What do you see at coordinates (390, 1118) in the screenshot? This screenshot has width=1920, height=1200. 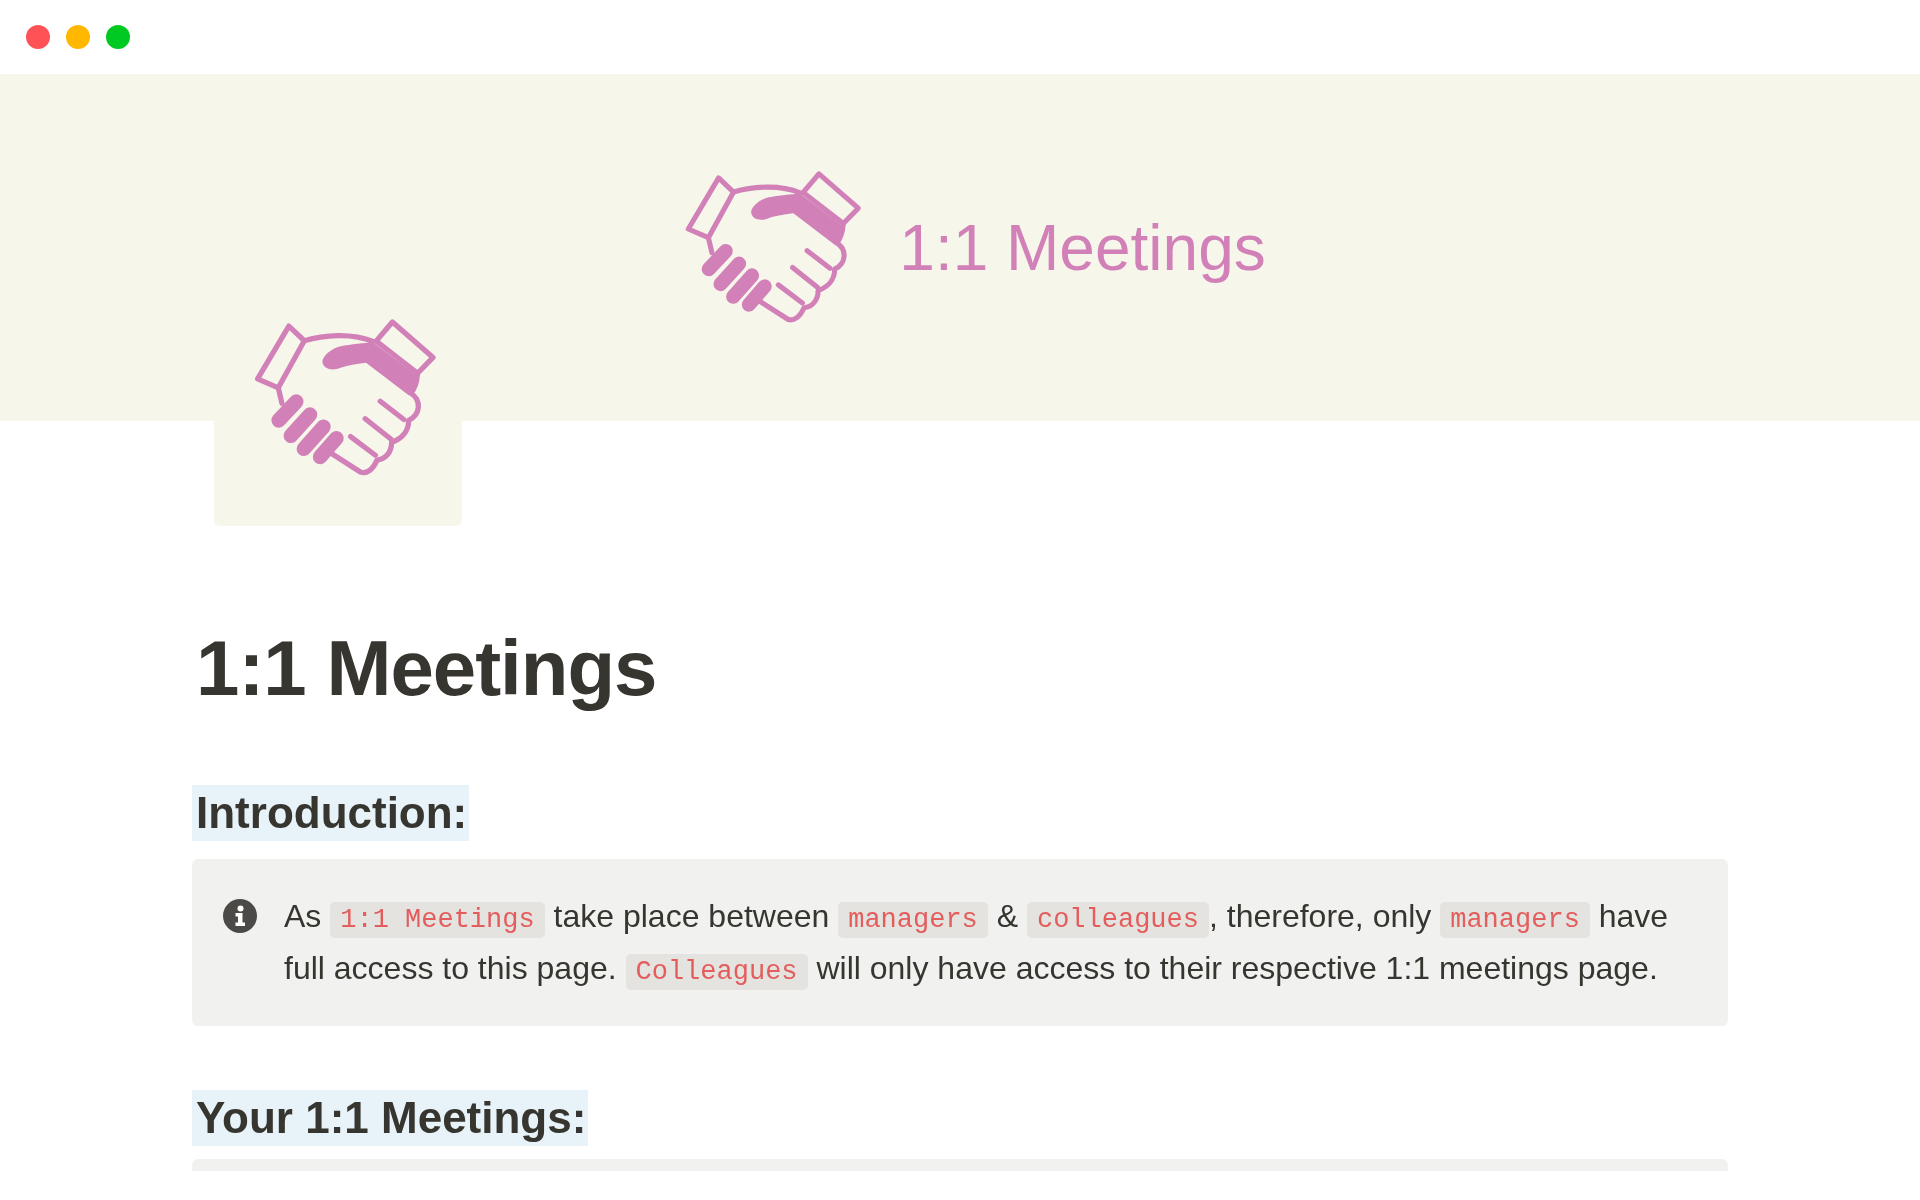 I see `section-heading: Your 1:1 Meetings:` at bounding box center [390, 1118].